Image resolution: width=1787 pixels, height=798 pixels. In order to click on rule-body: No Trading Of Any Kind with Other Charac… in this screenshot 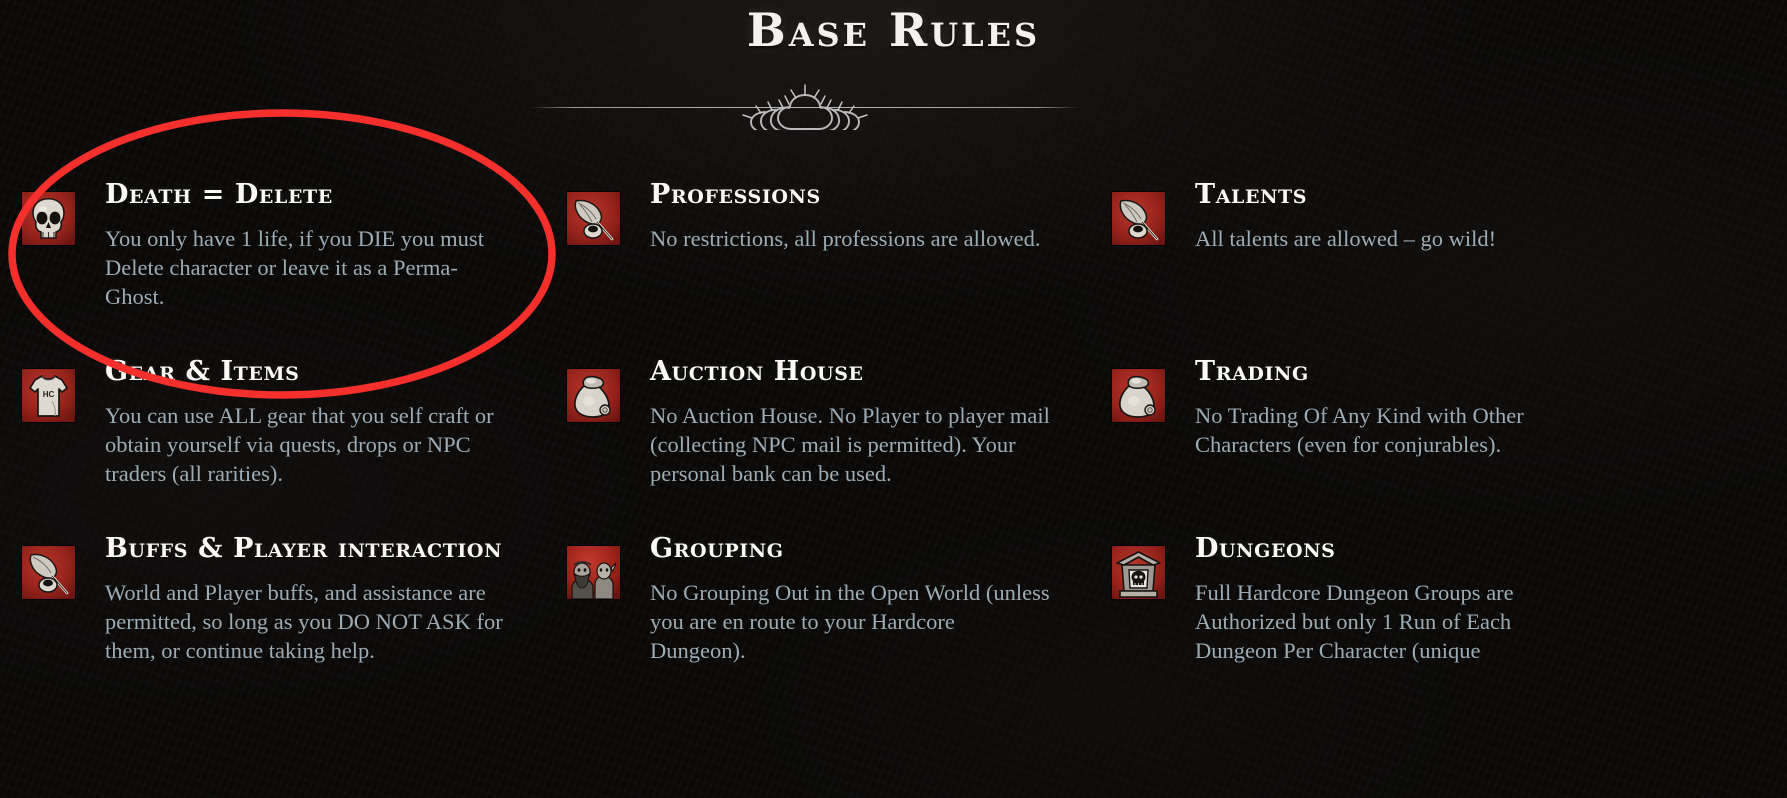, I will do `click(1359, 430)`.